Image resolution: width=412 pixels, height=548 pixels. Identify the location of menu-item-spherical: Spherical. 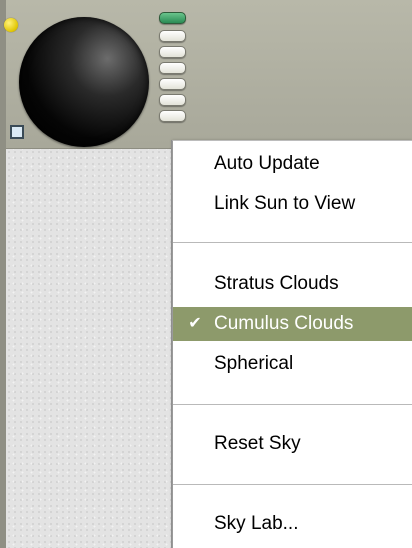
(292, 364).